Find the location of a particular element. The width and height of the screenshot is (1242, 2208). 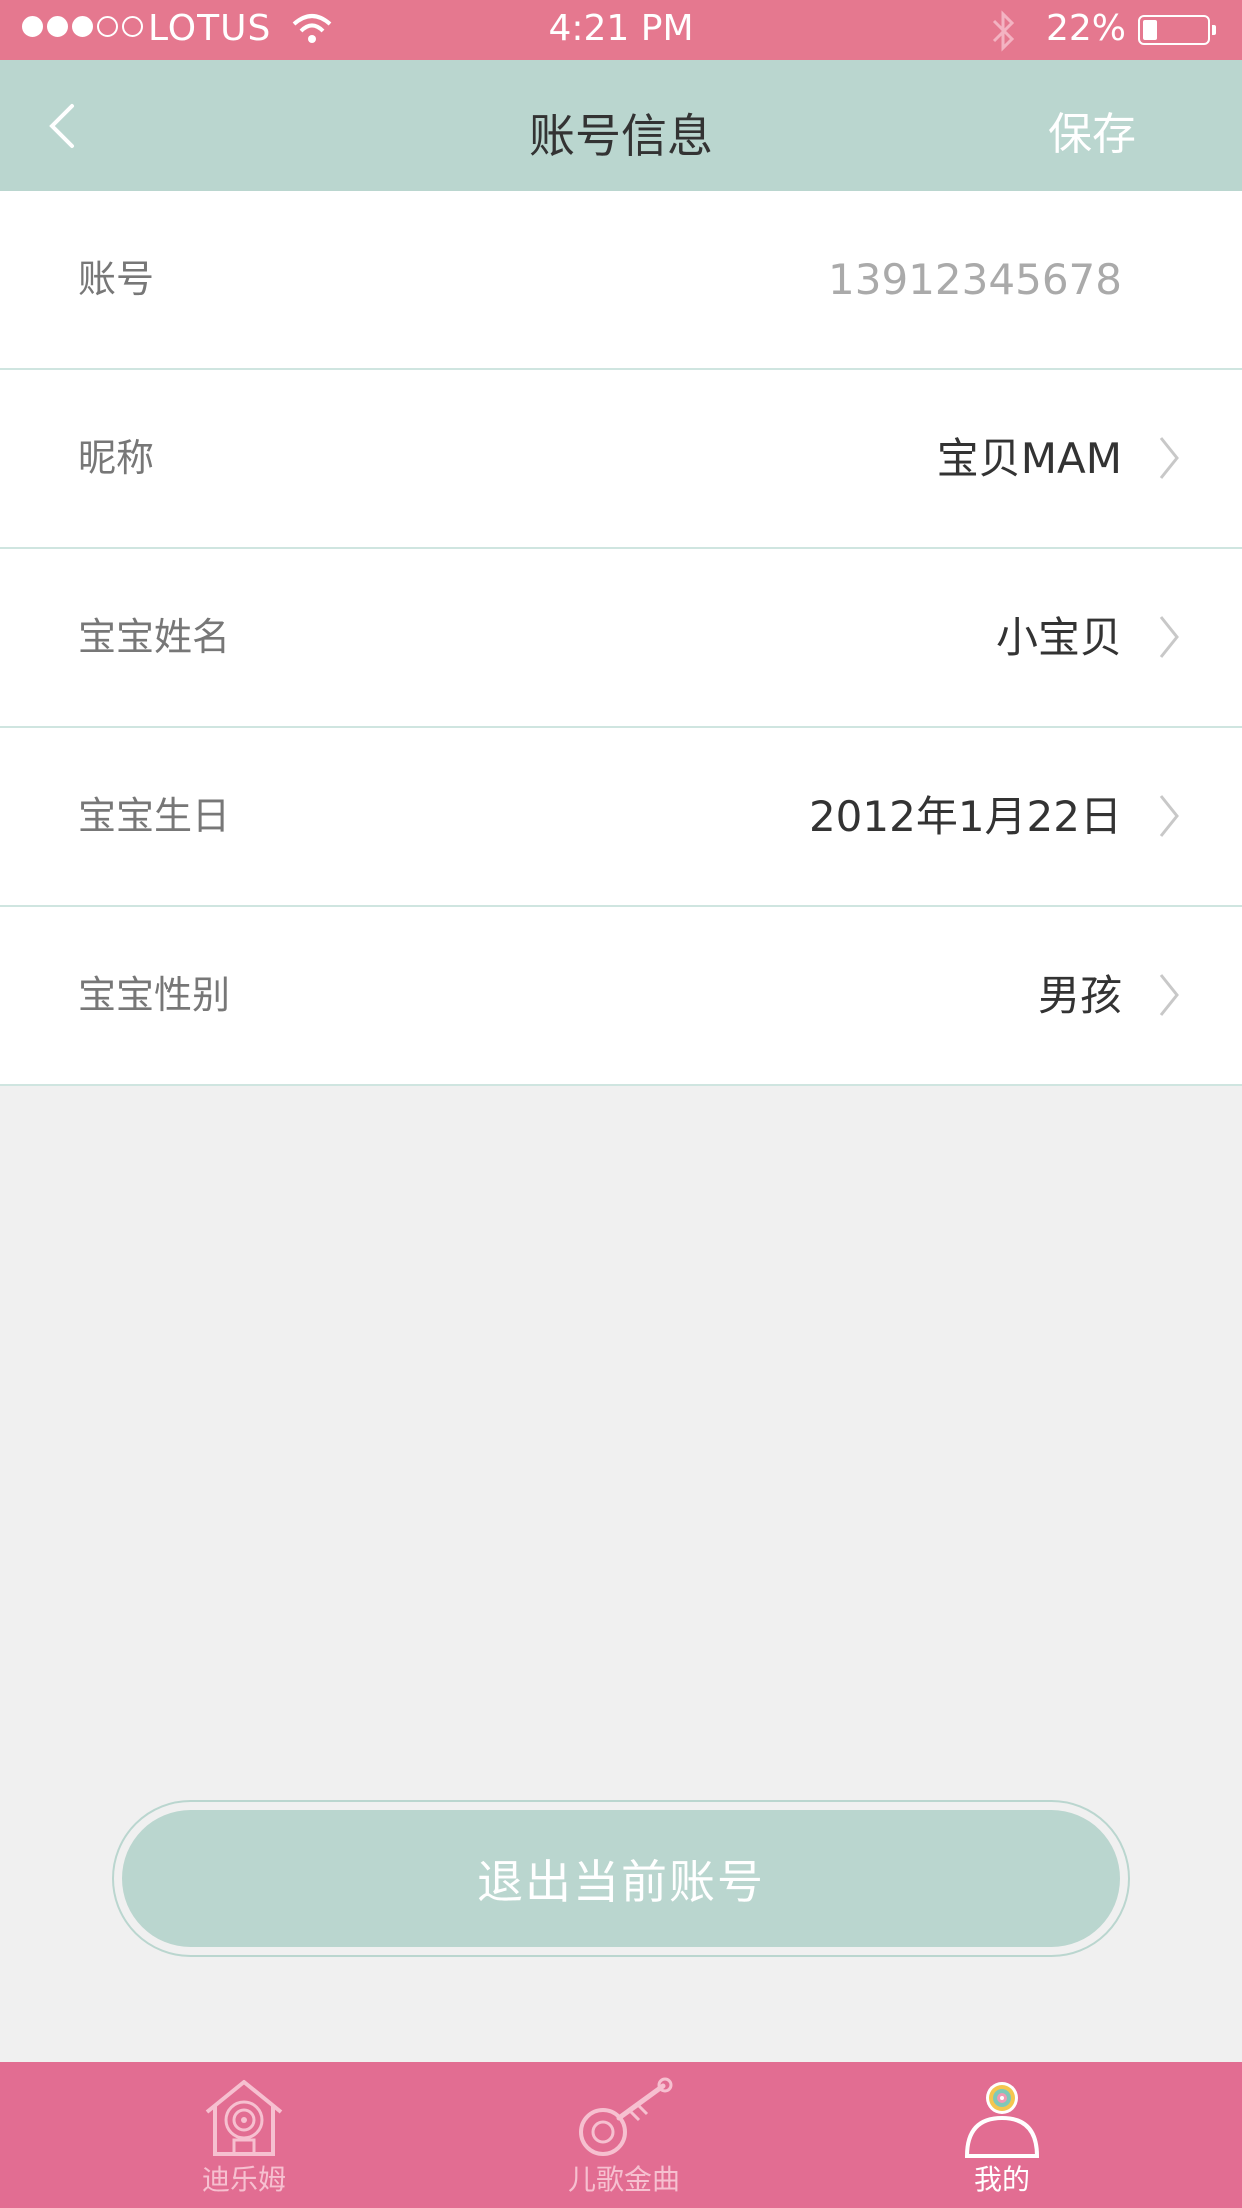

tab-label: 儿歌金曲 is located at coordinates (623, 2179).